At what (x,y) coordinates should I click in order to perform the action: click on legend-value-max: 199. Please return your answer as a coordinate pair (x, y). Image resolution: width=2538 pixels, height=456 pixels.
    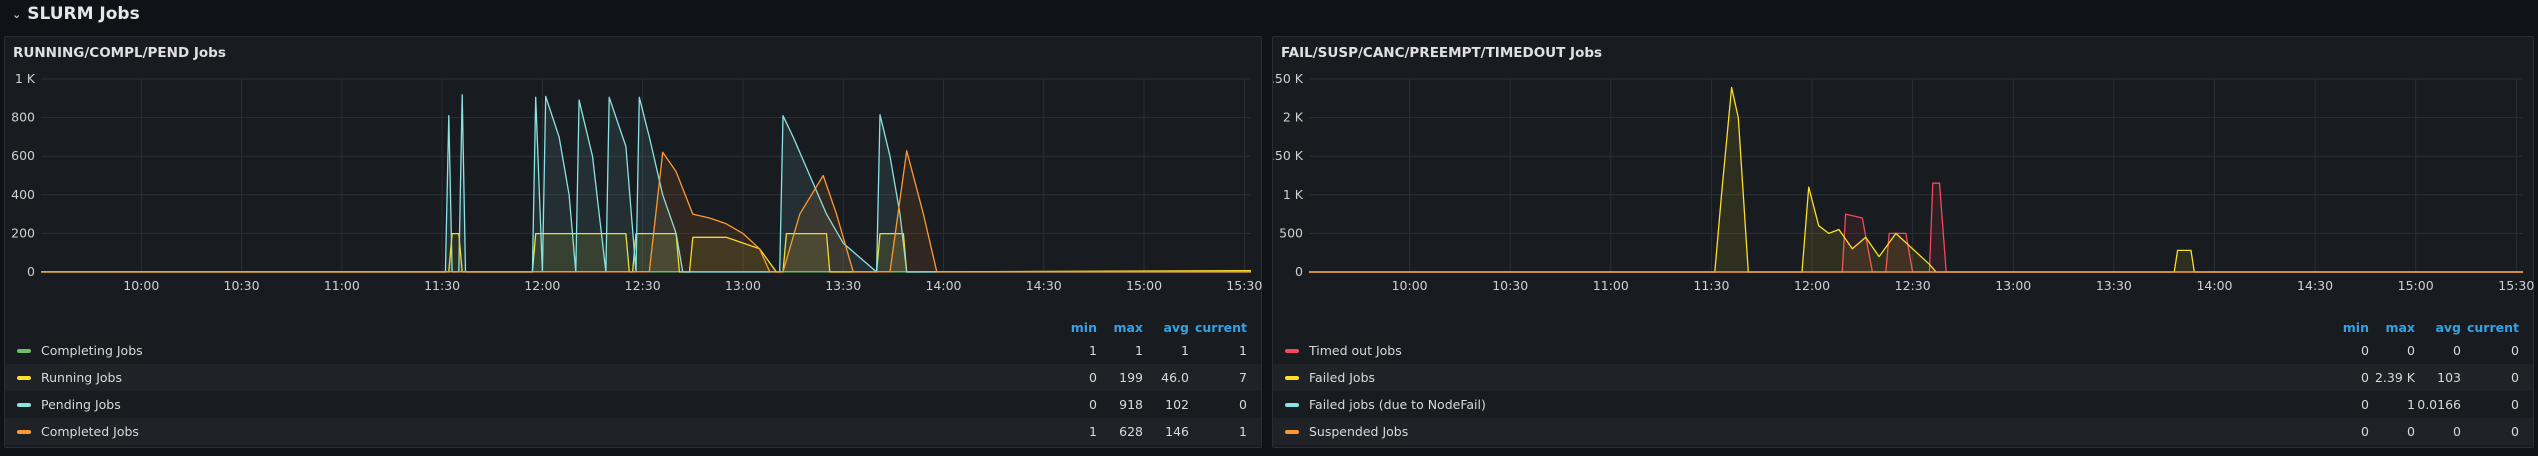
    Looking at the image, I should click on (1131, 377).